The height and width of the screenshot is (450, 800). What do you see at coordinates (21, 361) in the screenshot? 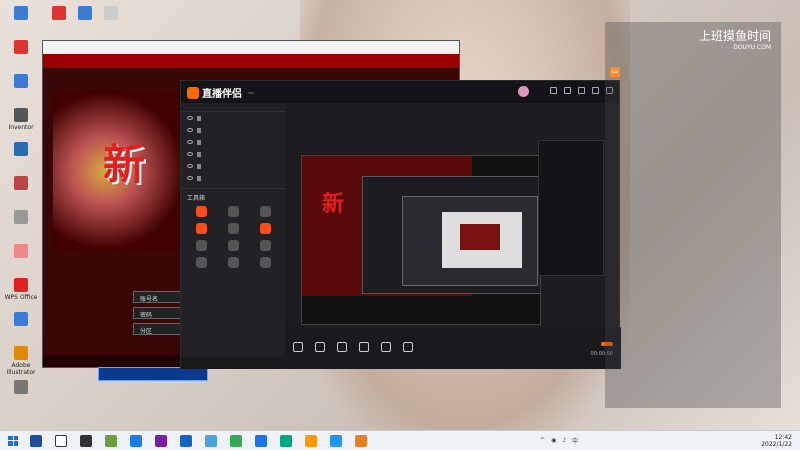
I see `desktop-icon: Adobe Illustrator` at bounding box center [21, 361].